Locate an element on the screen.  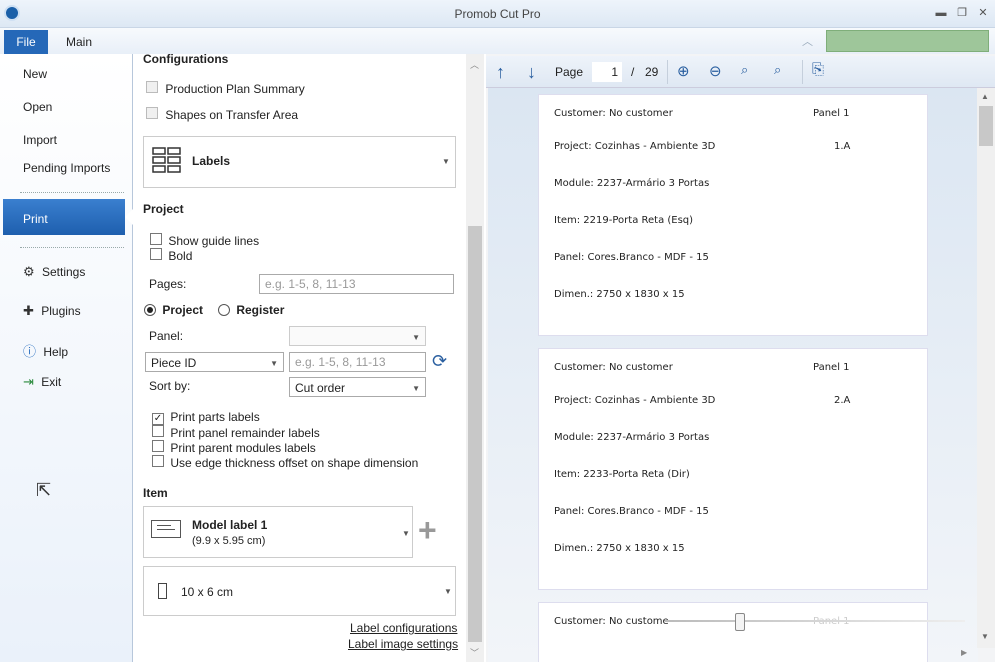
model-label-select is located at coordinates (278, 532).